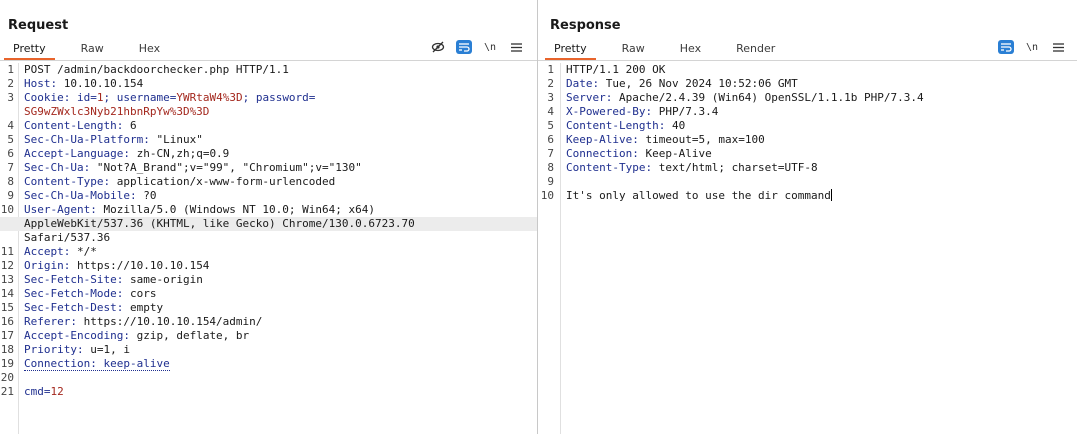 This screenshot has width=1077, height=434. Describe the element at coordinates (7, 279) in the screenshot. I see `line-number: 13` at that location.